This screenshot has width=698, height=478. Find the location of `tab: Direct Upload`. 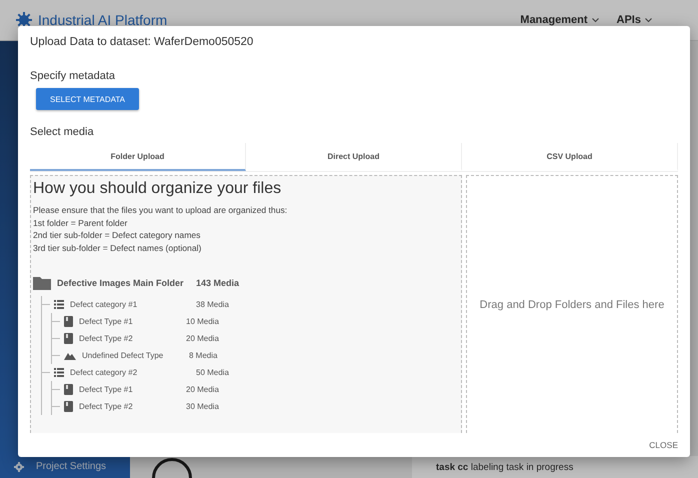

tab: Direct Upload is located at coordinates (354, 157).